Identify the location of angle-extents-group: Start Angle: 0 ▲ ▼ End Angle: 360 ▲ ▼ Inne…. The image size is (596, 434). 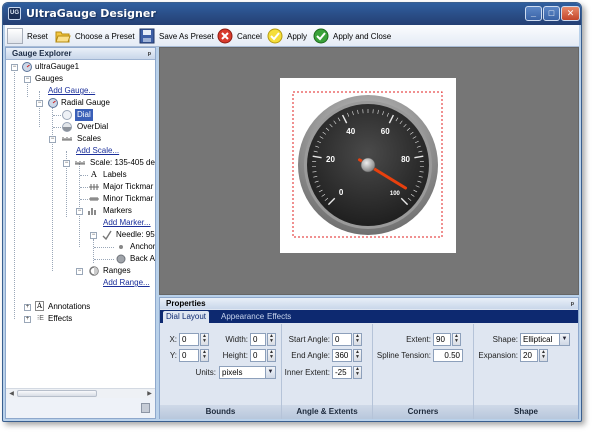
(327, 371).